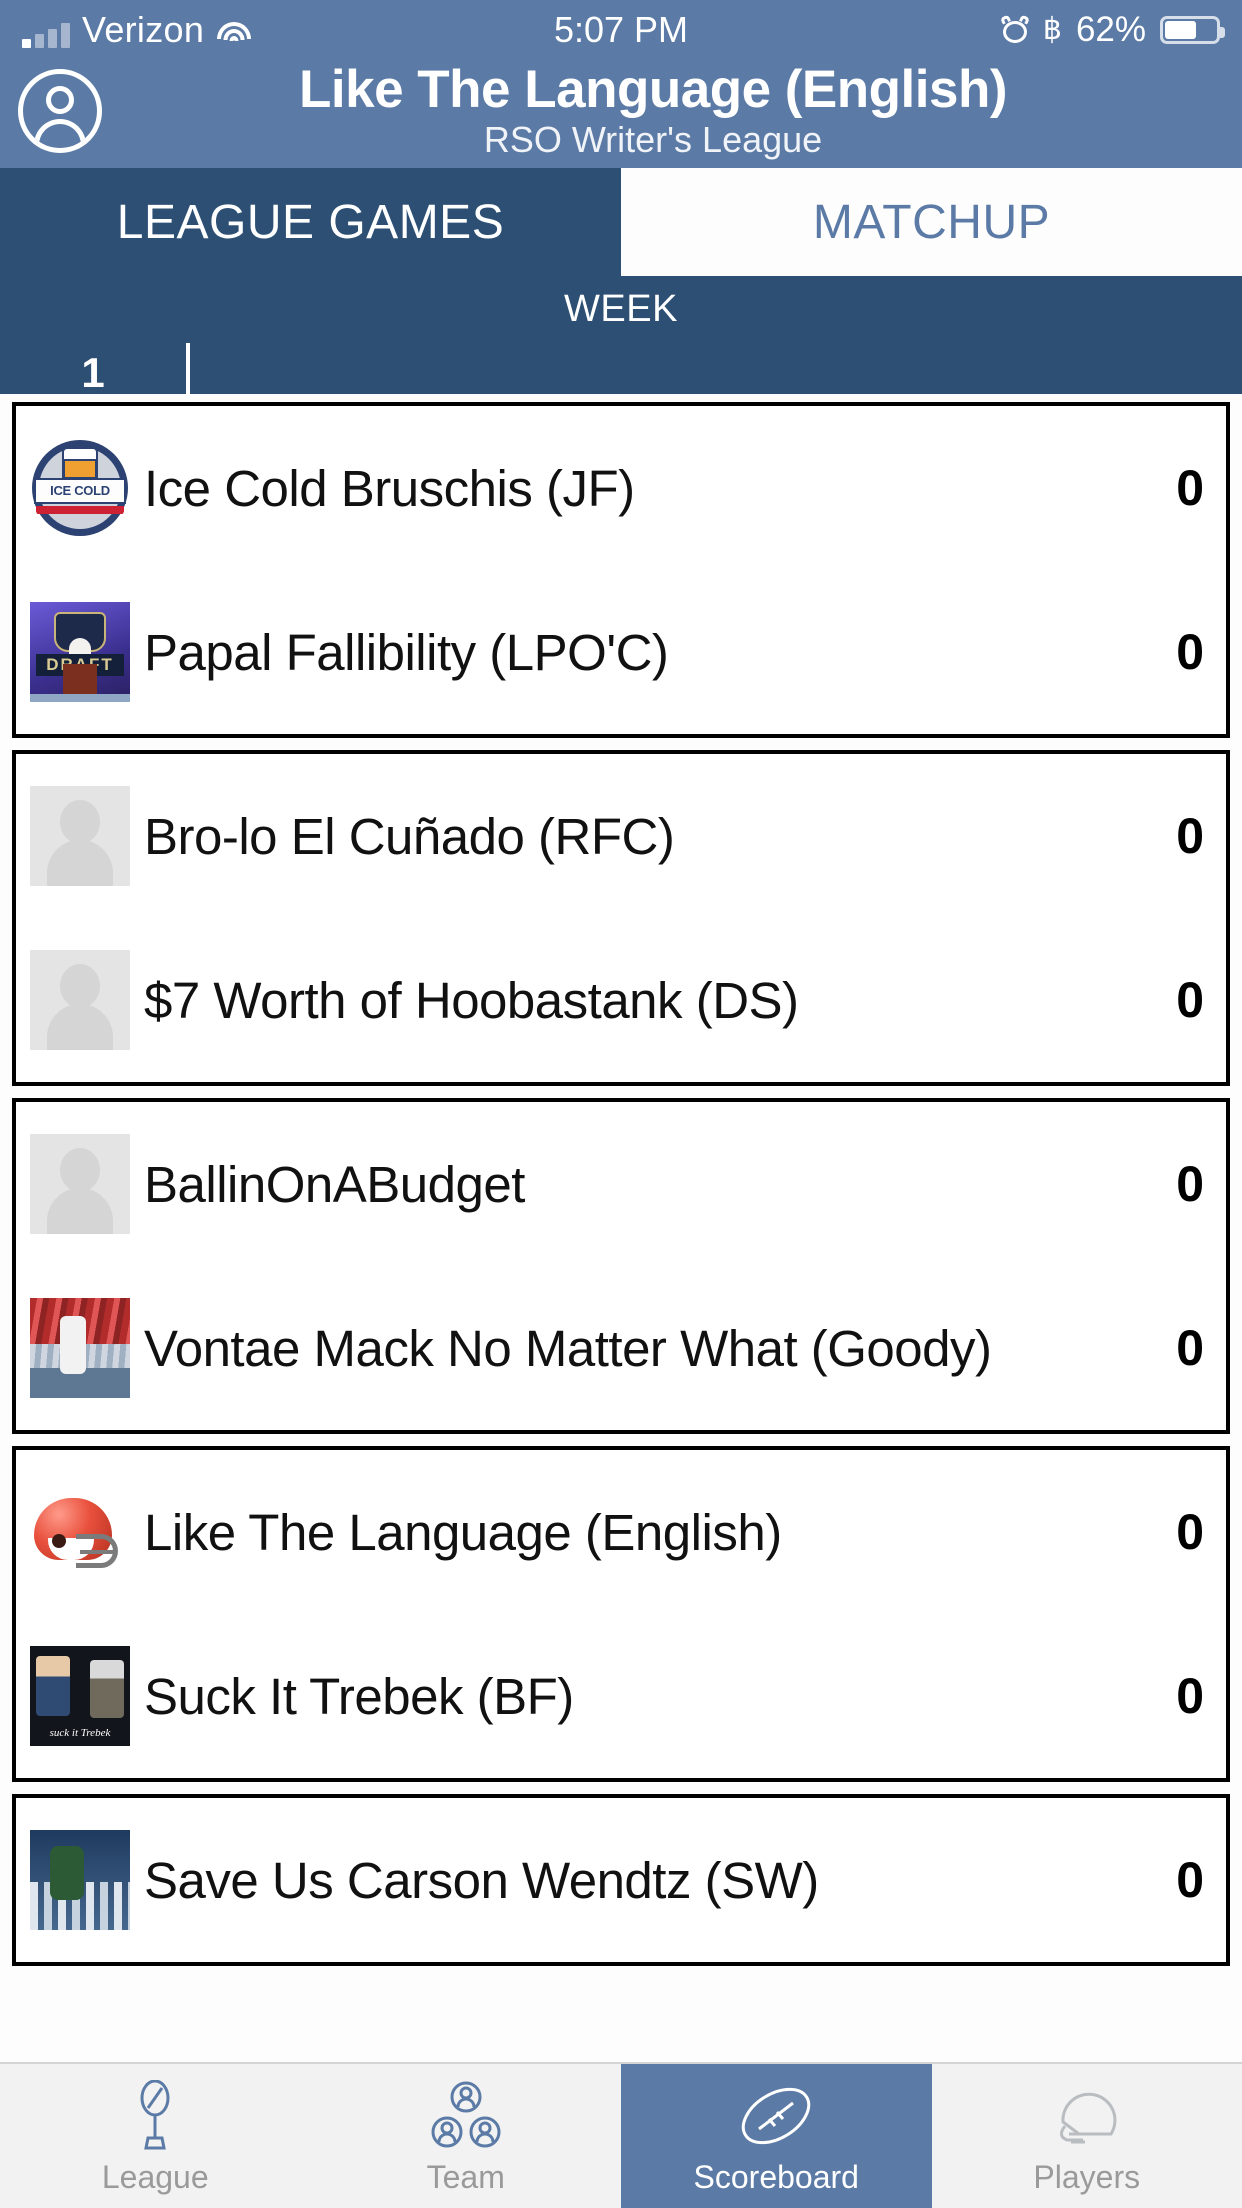 The height and width of the screenshot is (2208, 1242). I want to click on tab-scoreboard: Scoreboard, so click(776, 2136).